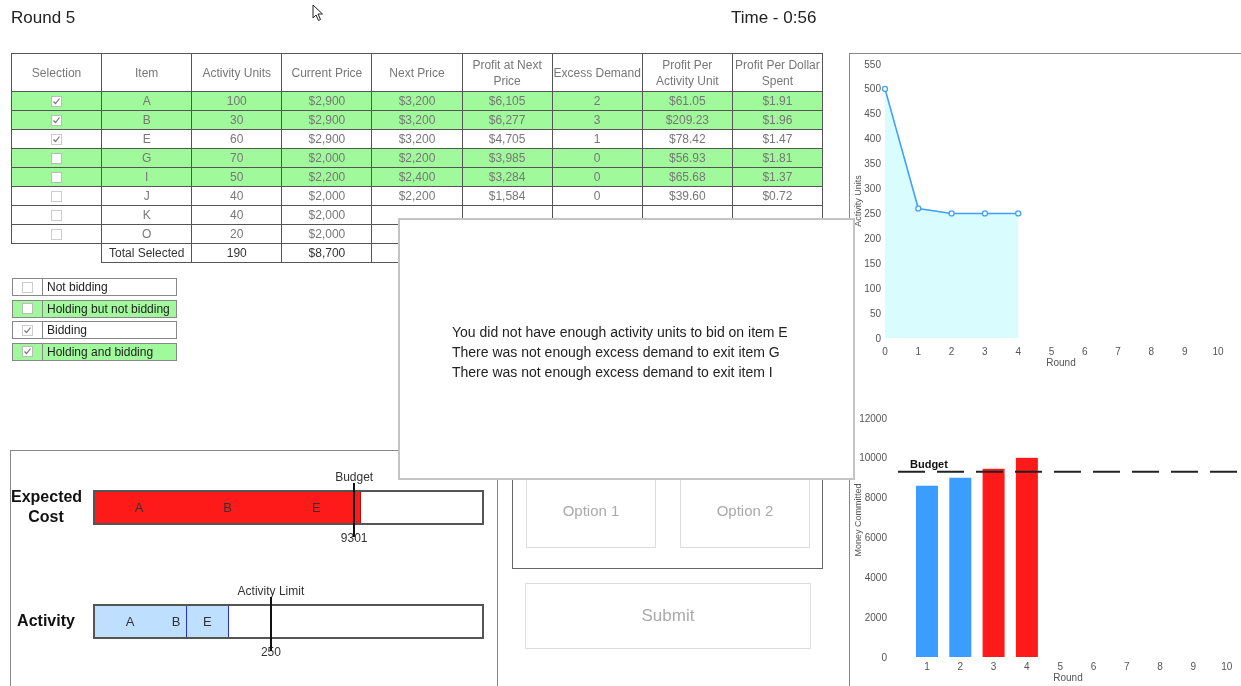 The width and height of the screenshot is (1241, 686). I want to click on column-header: Item, so click(146, 72).